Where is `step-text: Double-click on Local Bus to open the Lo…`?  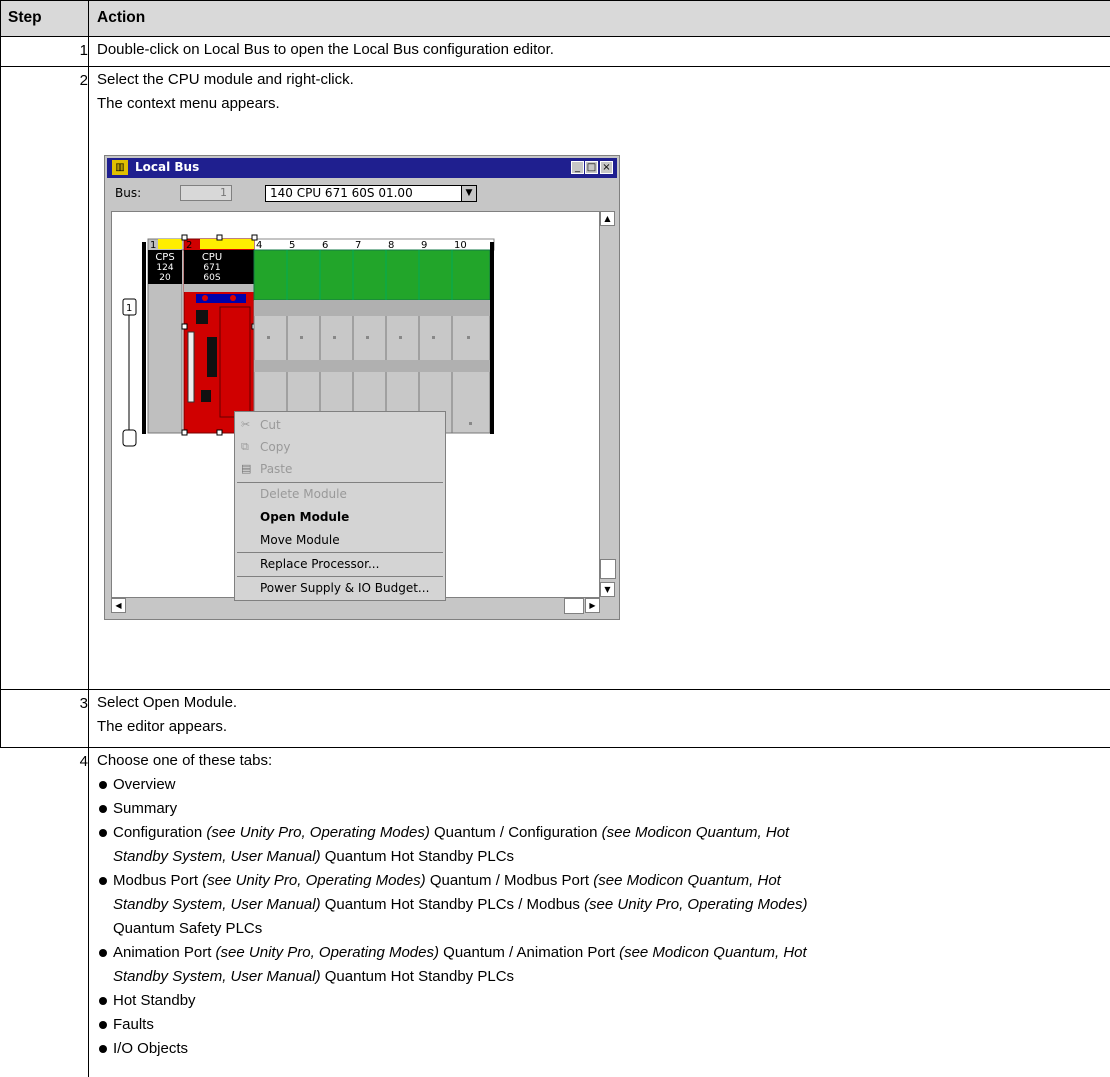
step-text: Double-click on Local Bus to open the Lo… is located at coordinates (325, 49).